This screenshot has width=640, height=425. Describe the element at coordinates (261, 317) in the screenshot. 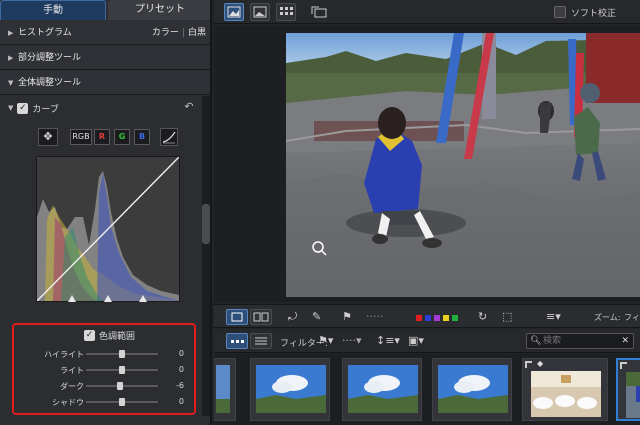

I see `split-frame-button` at that location.